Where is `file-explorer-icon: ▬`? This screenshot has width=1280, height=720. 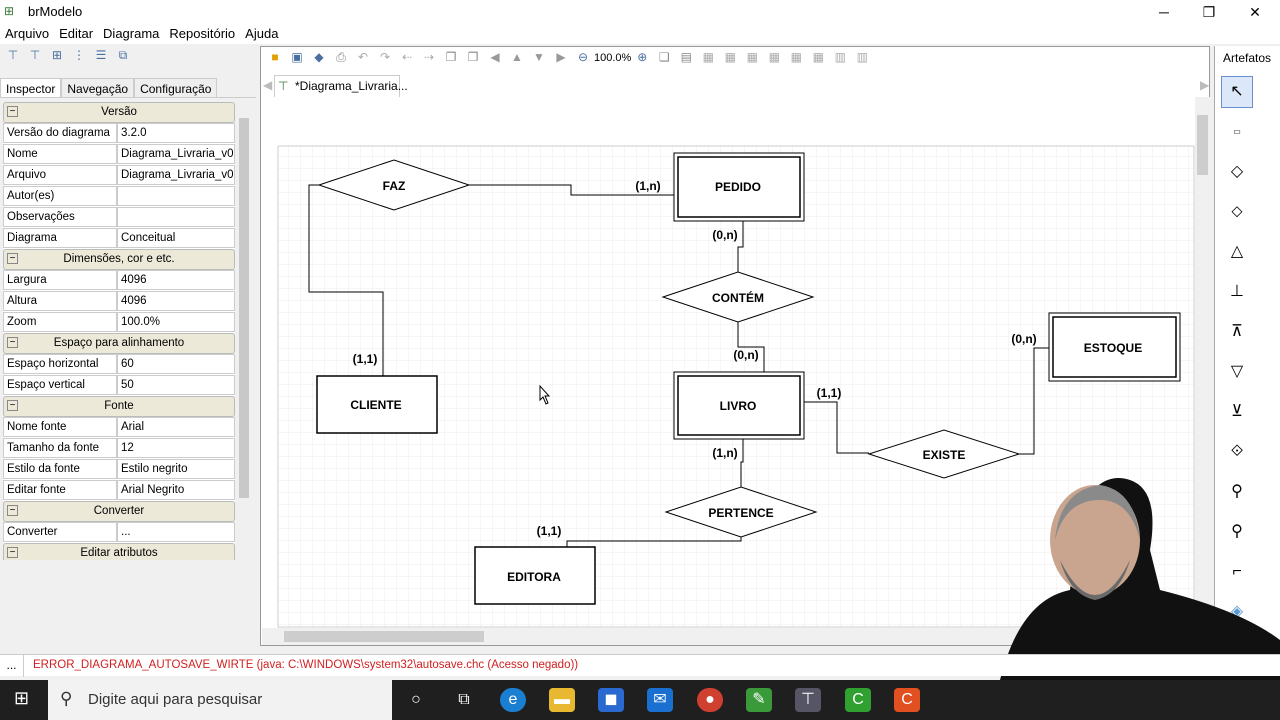 file-explorer-icon: ▬ is located at coordinates (562, 700).